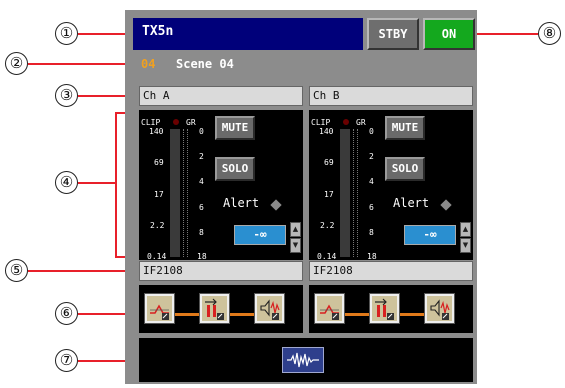  What do you see at coordinates (506, 34) in the screenshot?
I see `callout-8-leader` at bounding box center [506, 34].